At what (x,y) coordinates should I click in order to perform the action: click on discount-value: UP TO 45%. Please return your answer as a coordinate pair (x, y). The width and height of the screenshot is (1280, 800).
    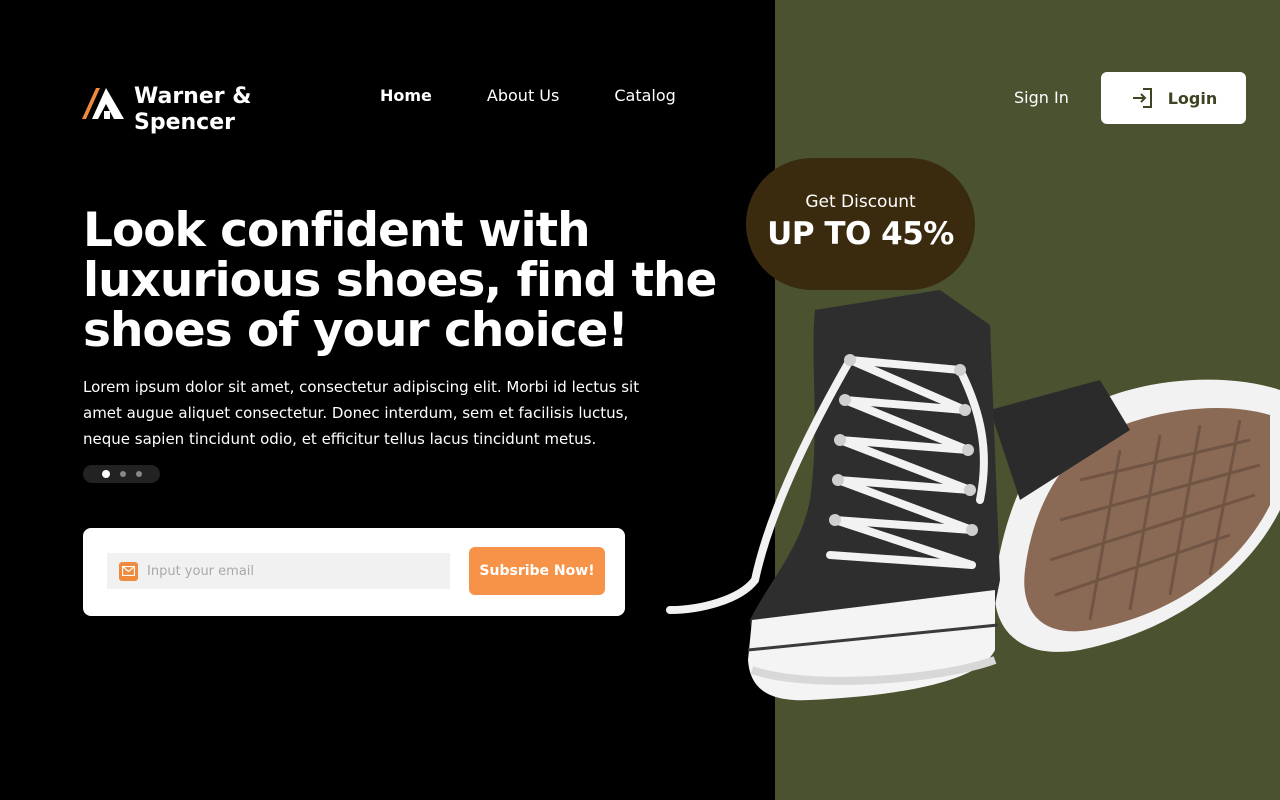
    Looking at the image, I should click on (860, 234).